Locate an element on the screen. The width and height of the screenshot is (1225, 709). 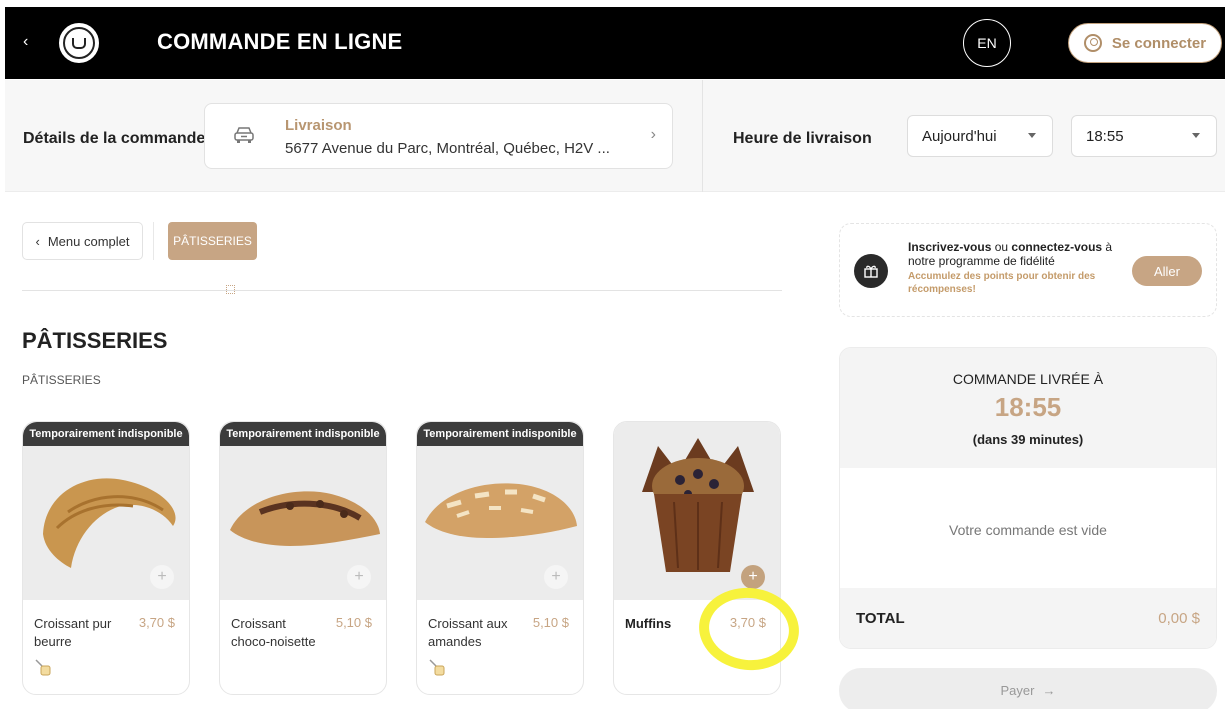
car-icon is located at coordinates (244, 135).